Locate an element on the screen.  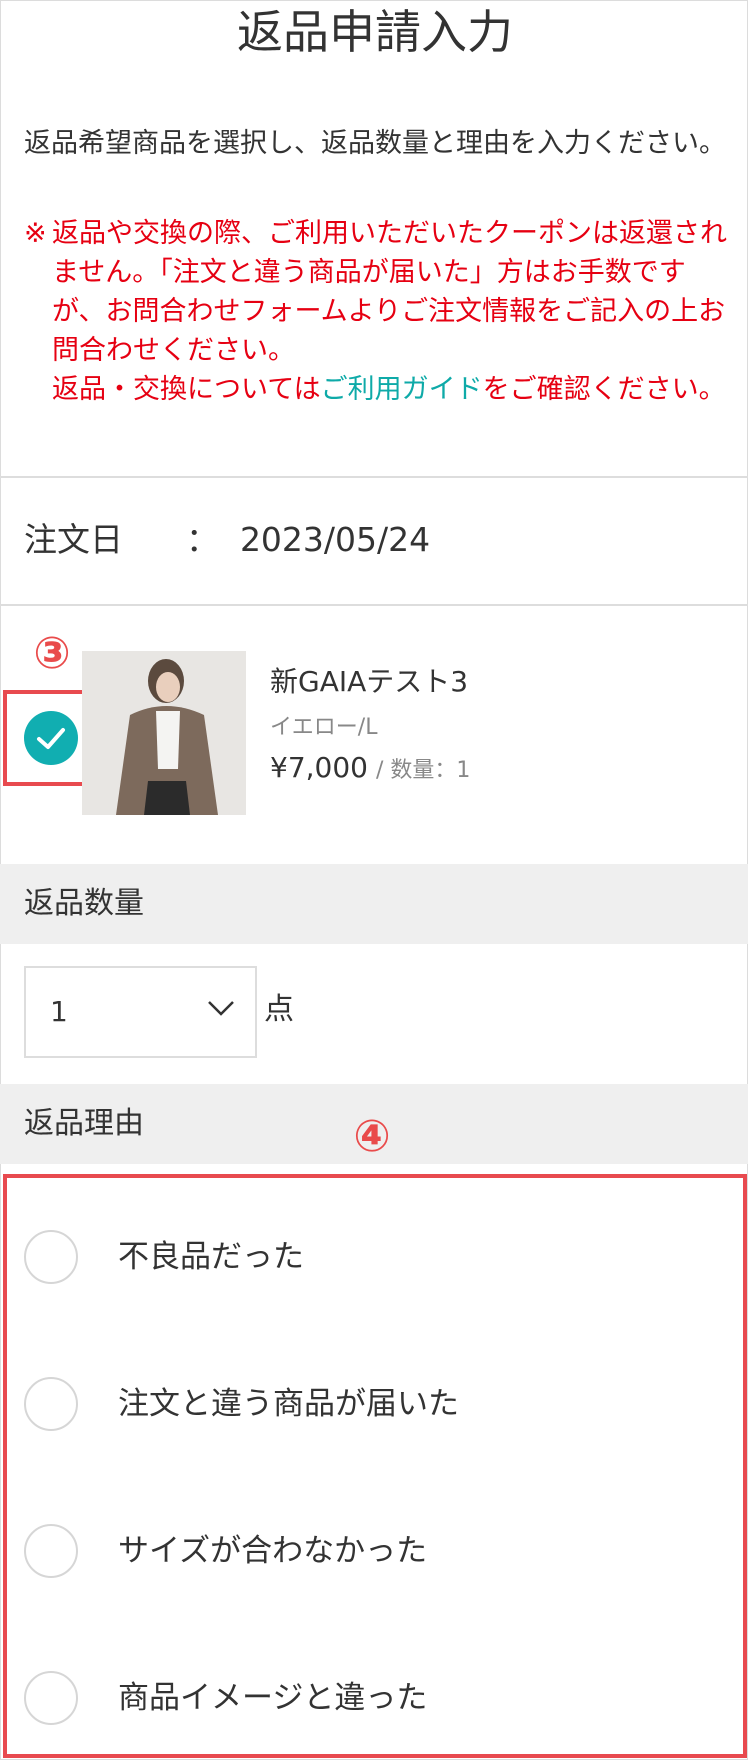
reason-option-label: サイズが合わなかった is located at coordinates (273, 1551).